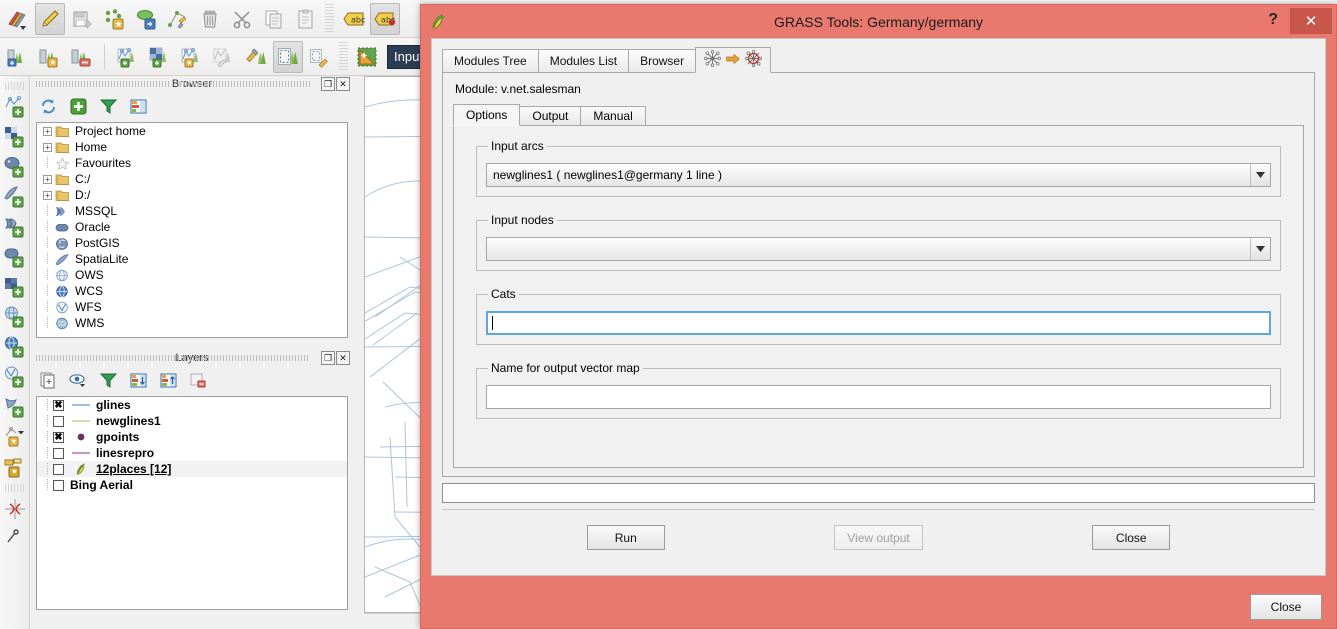  I want to click on node-tool-icon, so click(178, 19).